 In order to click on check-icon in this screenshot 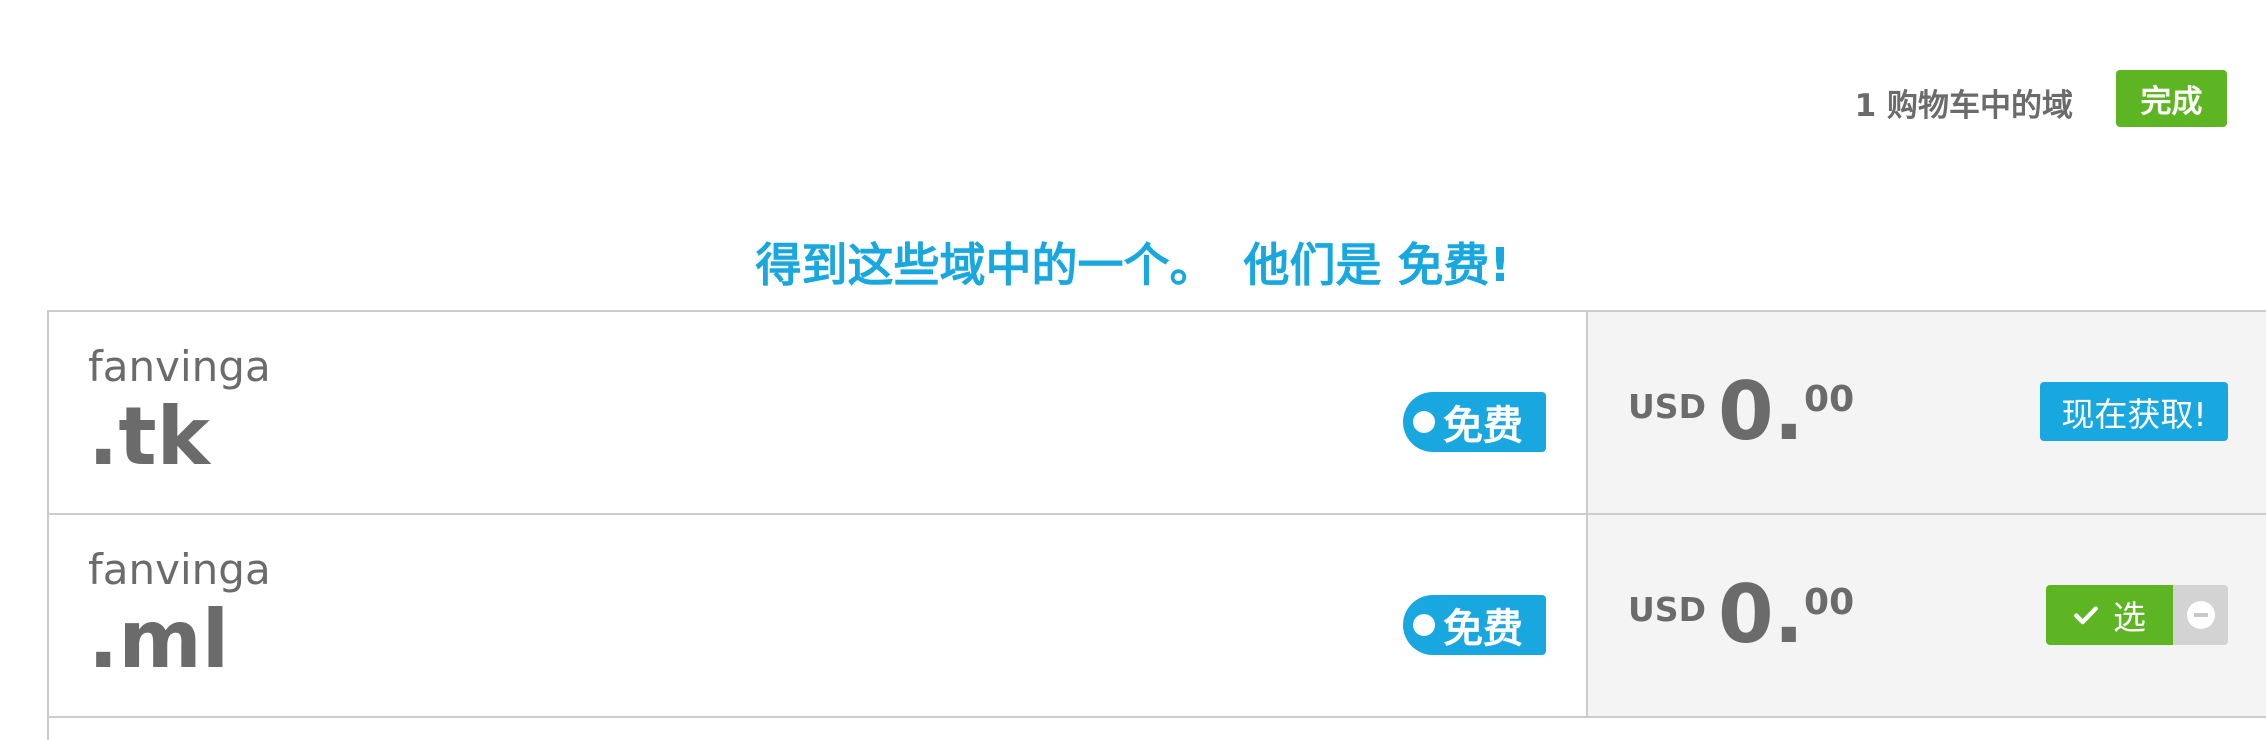, I will do `click(2086, 615)`.